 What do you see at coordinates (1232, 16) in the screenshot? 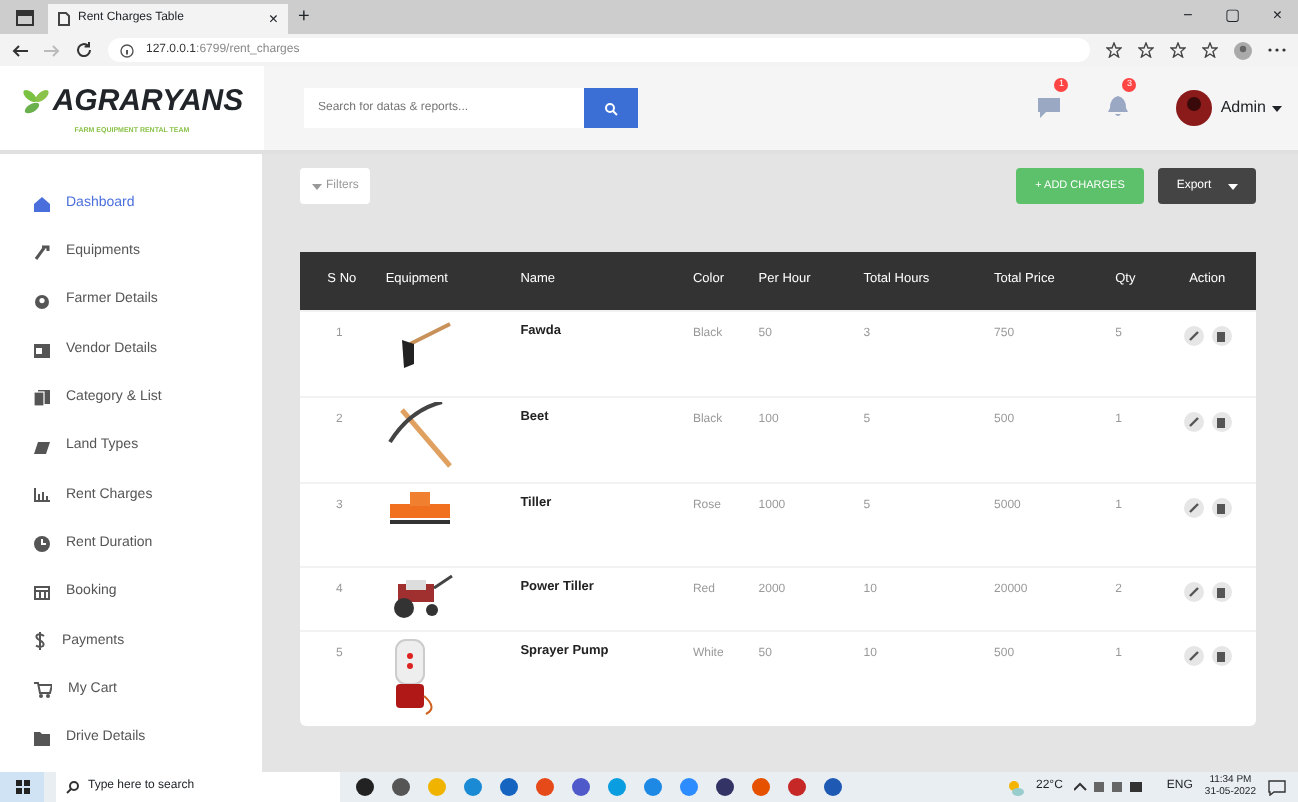
I see `restore-button: ▢` at bounding box center [1232, 16].